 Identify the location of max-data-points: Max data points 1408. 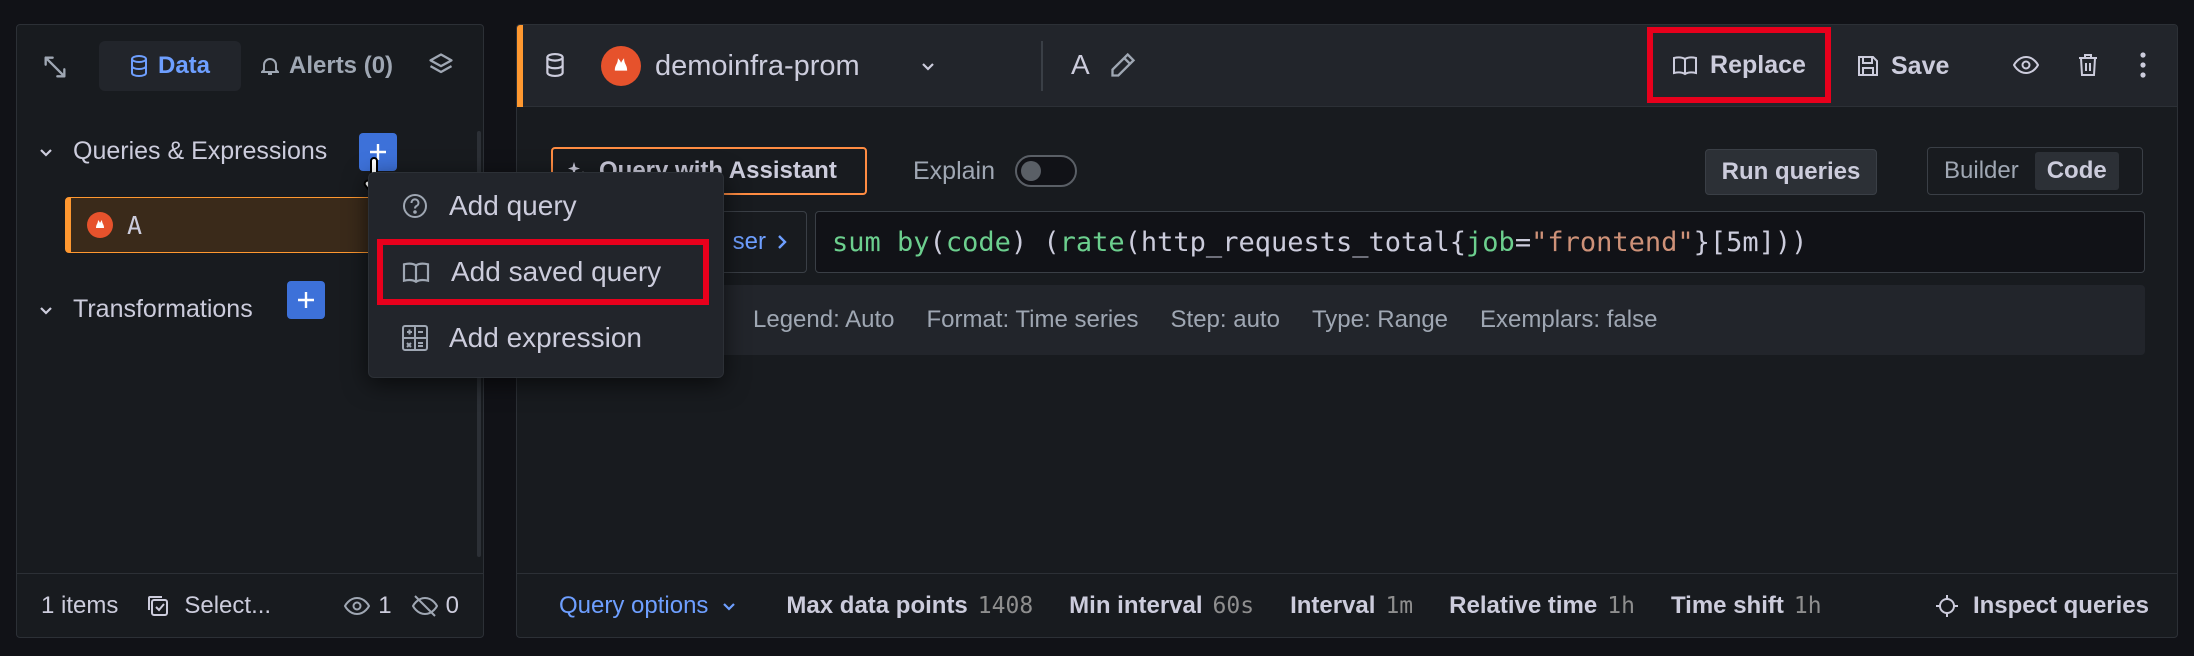
(909, 606).